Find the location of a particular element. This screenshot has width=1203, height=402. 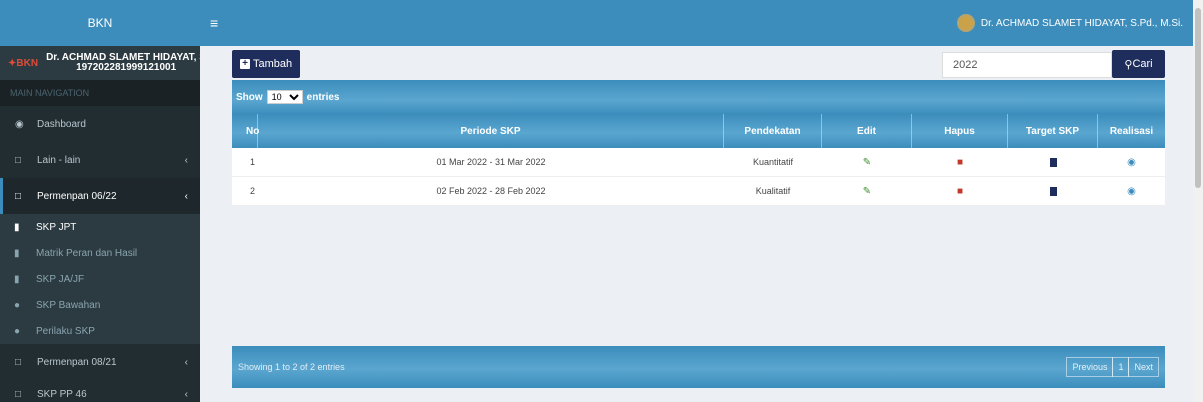

brand-title: BKN is located at coordinates (100, 23).